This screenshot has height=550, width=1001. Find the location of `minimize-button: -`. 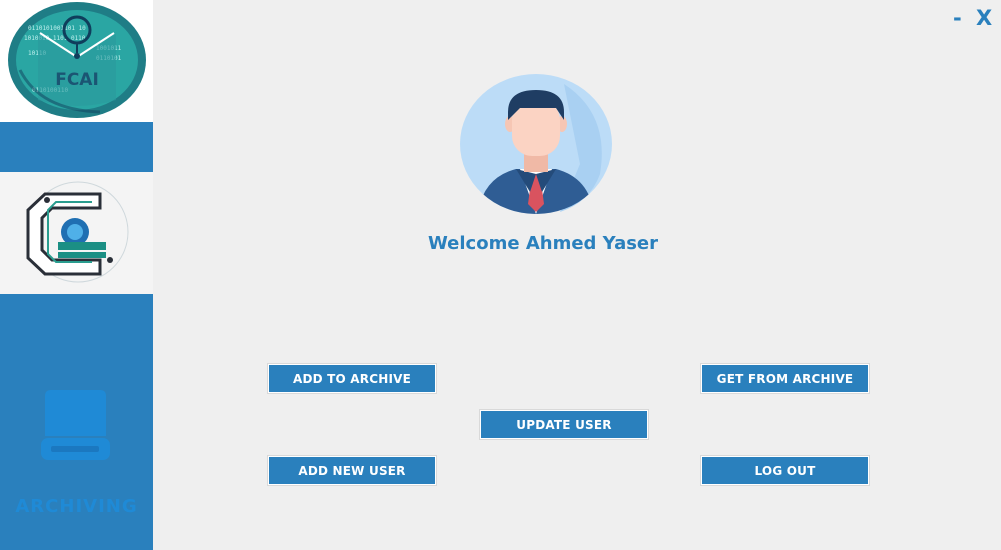

minimize-button: - is located at coordinates (957, 18).